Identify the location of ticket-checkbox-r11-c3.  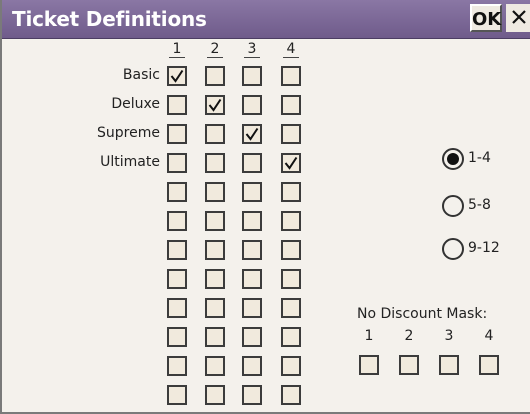
(252, 366).